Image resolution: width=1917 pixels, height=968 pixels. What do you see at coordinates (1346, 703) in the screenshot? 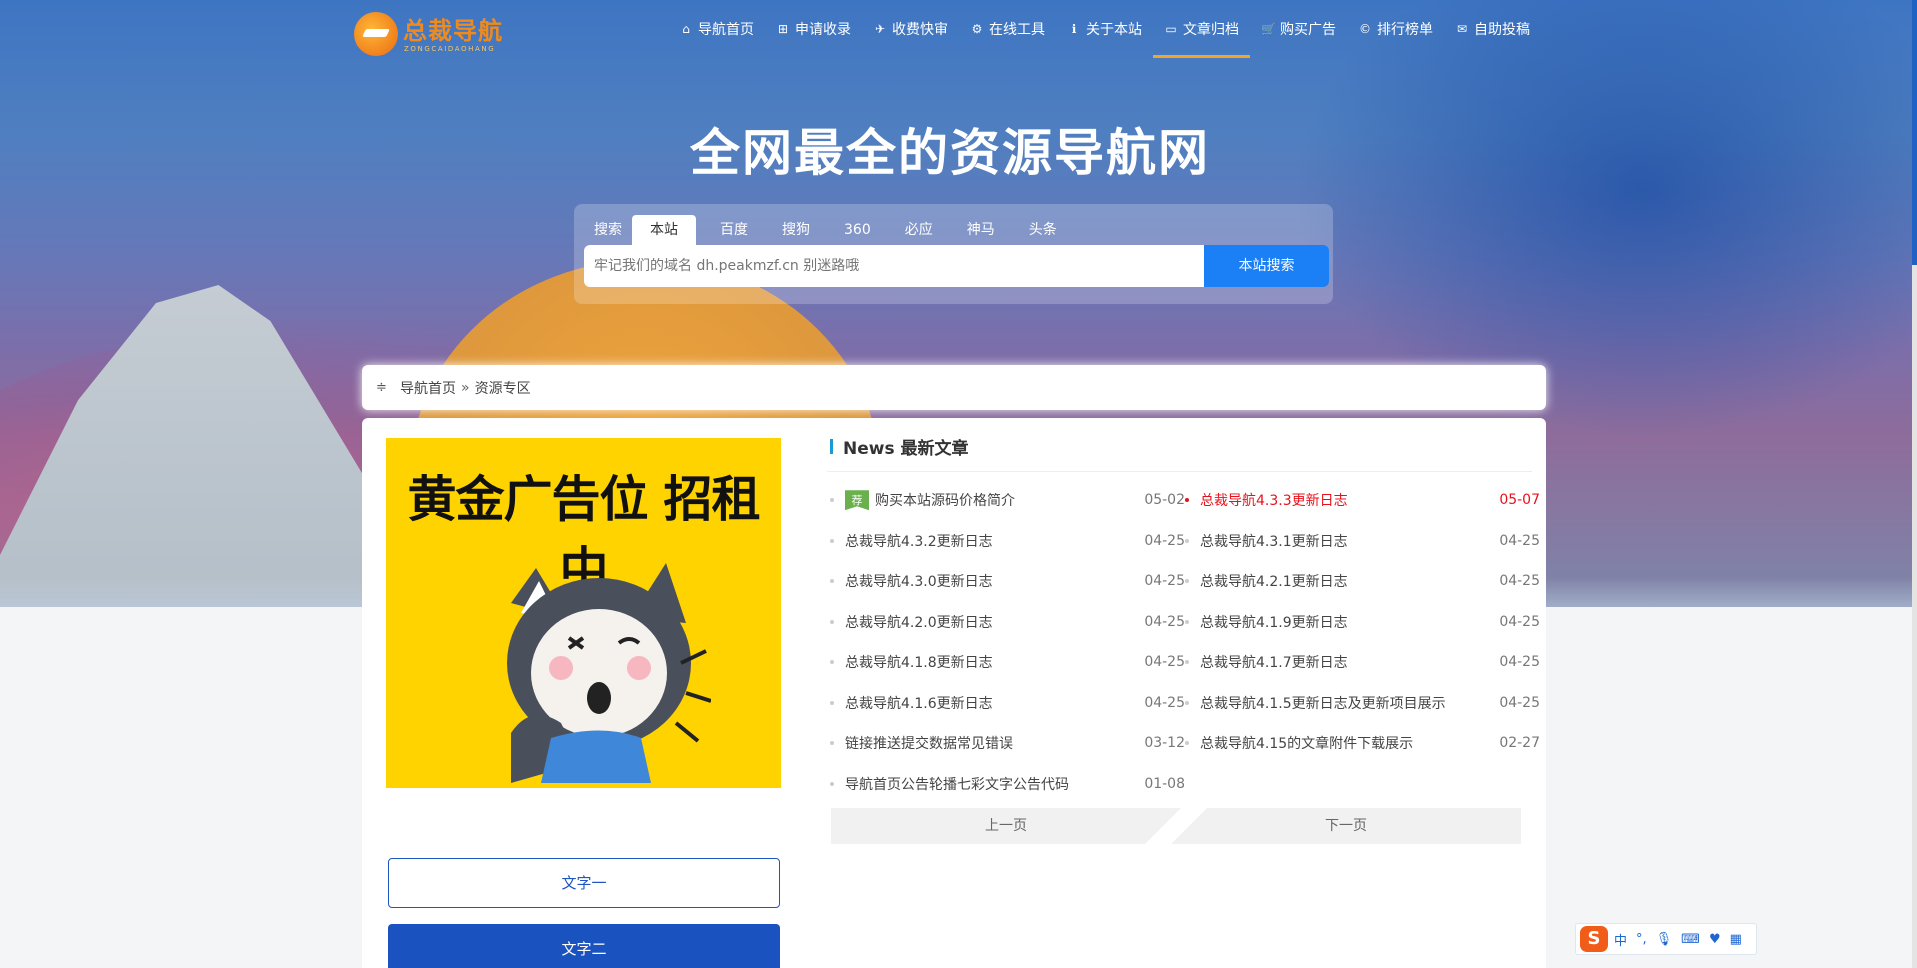
I see `news-item-title: 总裁导航4.1.5更新日志及更新项目展示` at bounding box center [1346, 703].